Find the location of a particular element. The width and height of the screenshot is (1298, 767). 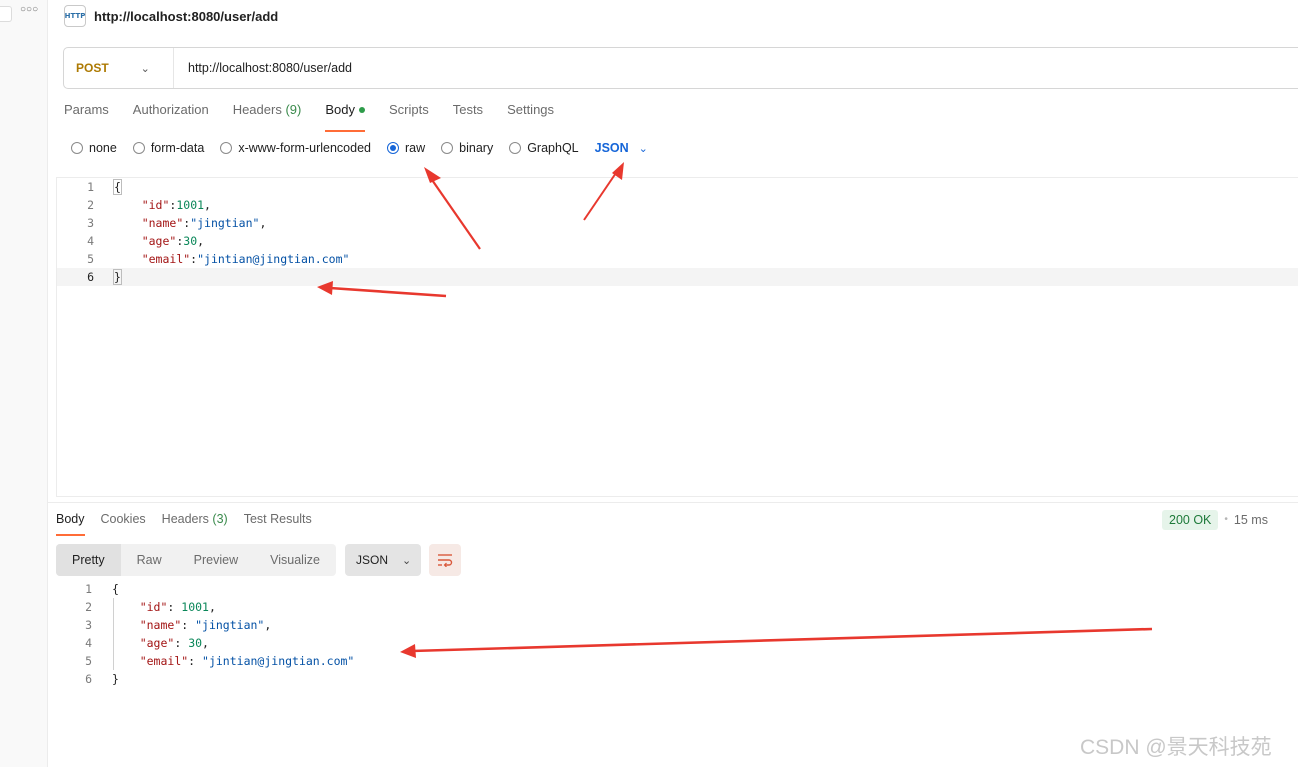

watermark: CSDN @景天科技苑 is located at coordinates (1176, 747).